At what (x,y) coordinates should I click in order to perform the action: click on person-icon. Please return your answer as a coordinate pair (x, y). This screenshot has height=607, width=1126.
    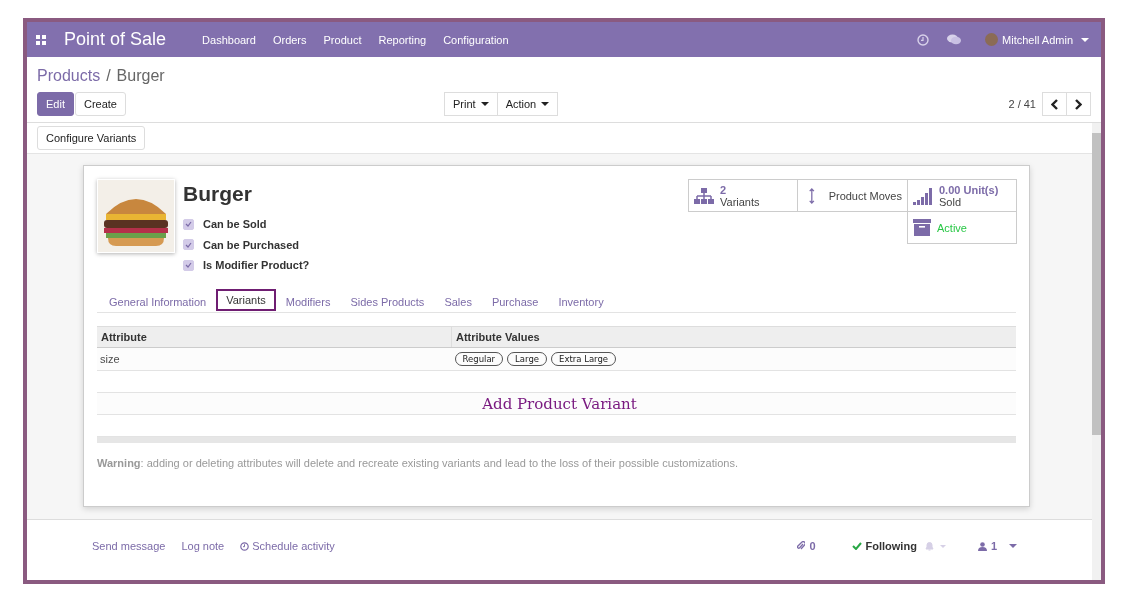
    Looking at the image, I should click on (982, 546).